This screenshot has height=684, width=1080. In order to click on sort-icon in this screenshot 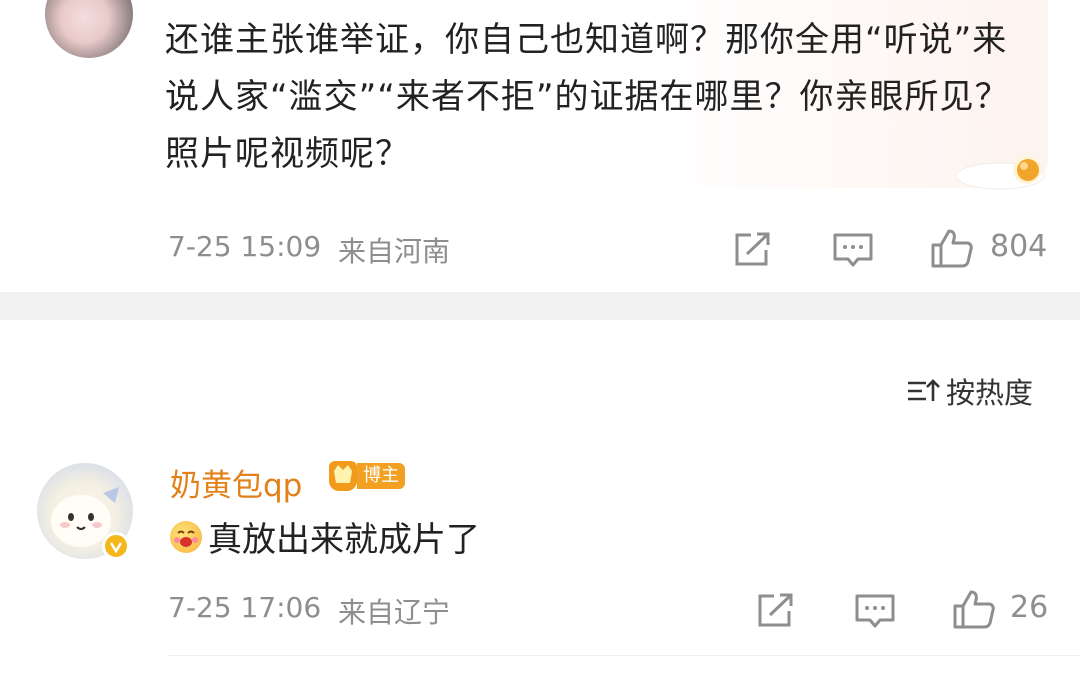, I will do `click(924, 390)`.